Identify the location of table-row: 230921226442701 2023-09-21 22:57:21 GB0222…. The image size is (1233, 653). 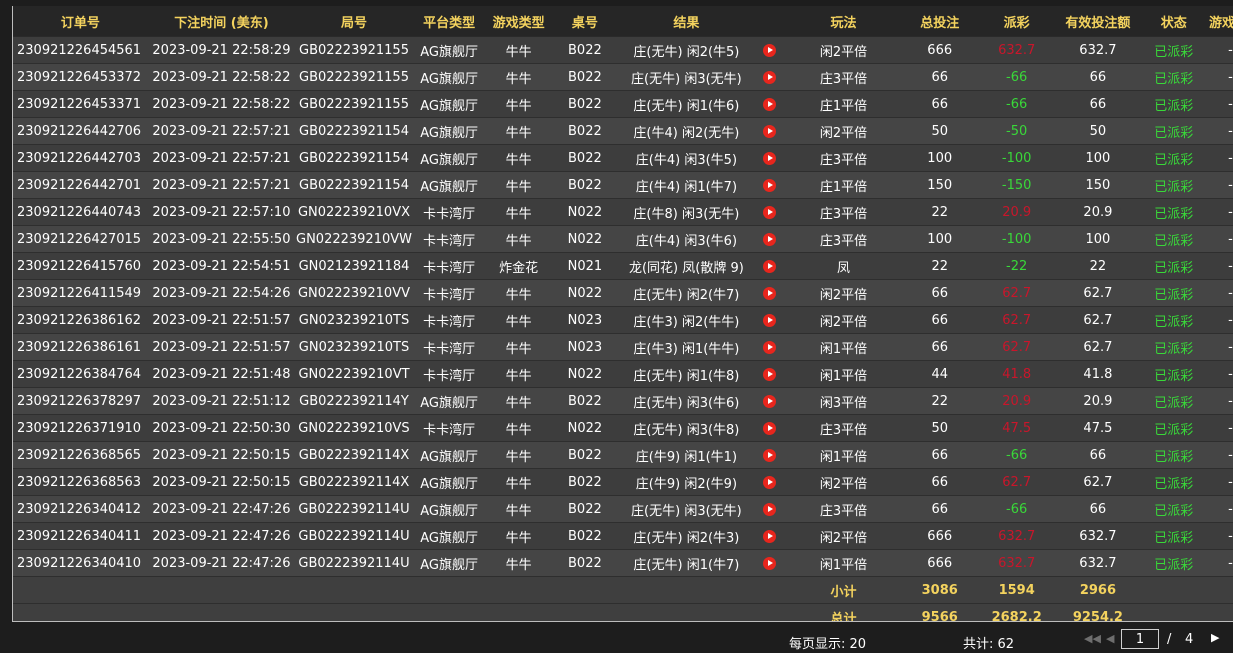
(623, 185).